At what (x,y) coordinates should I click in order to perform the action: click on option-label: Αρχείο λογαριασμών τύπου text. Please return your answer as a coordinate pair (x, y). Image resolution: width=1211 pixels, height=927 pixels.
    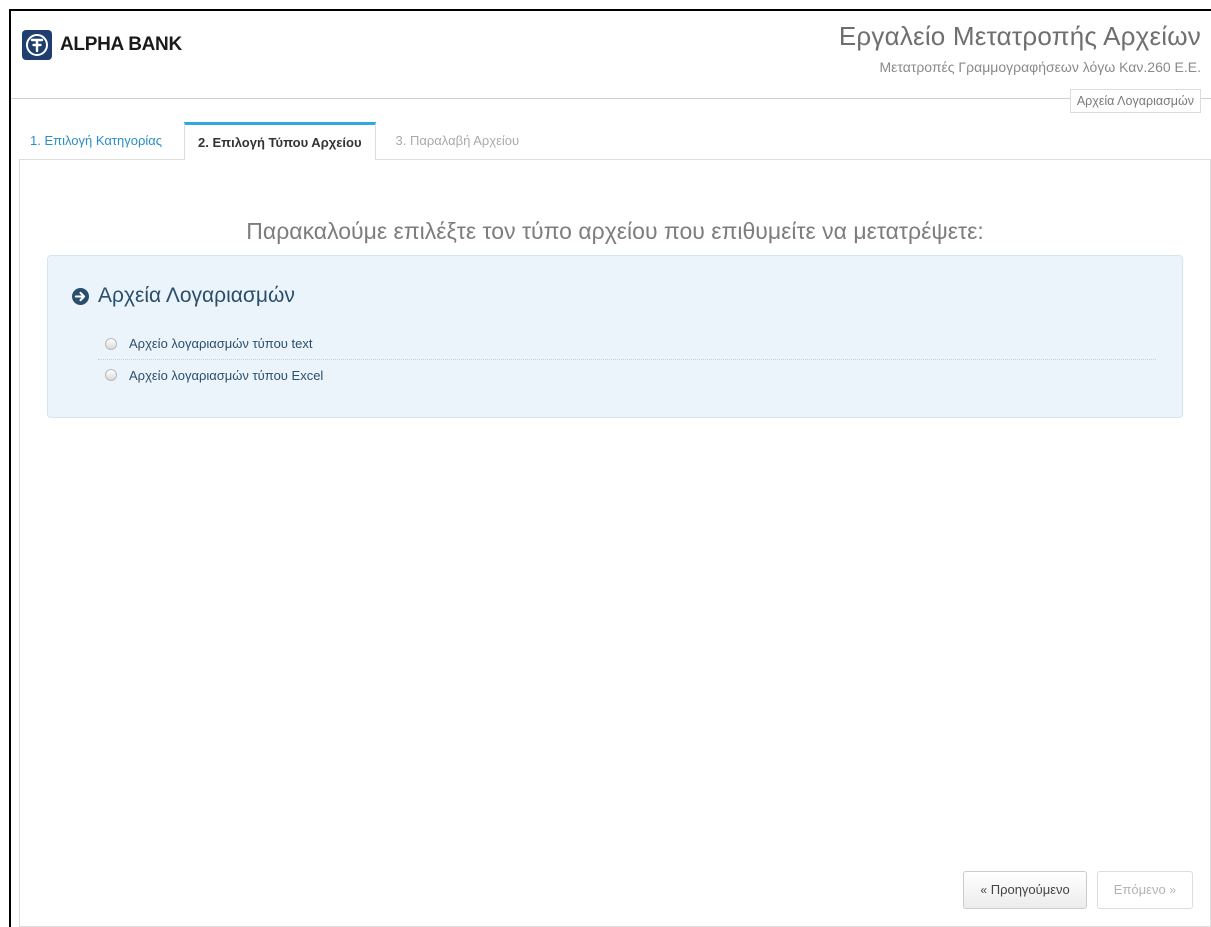
    Looking at the image, I should click on (221, 343).